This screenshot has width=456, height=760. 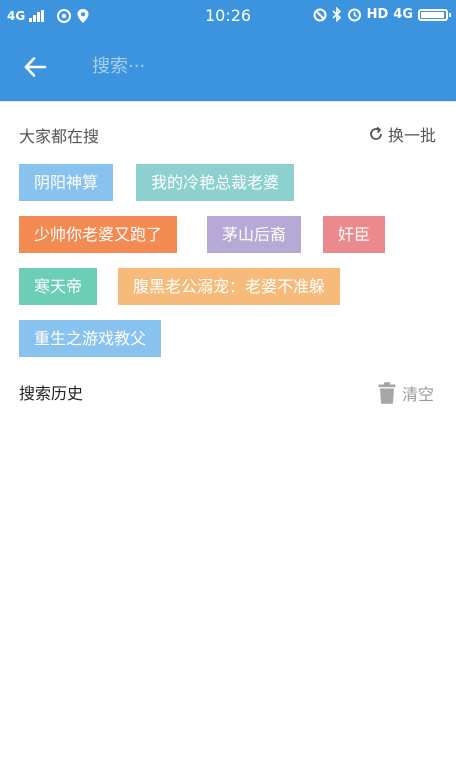 What do you see at coordinates (59, 136) in the screenshot?
I see `hot-searches-title: 大家都在搜` at bounding box center [59, 136].